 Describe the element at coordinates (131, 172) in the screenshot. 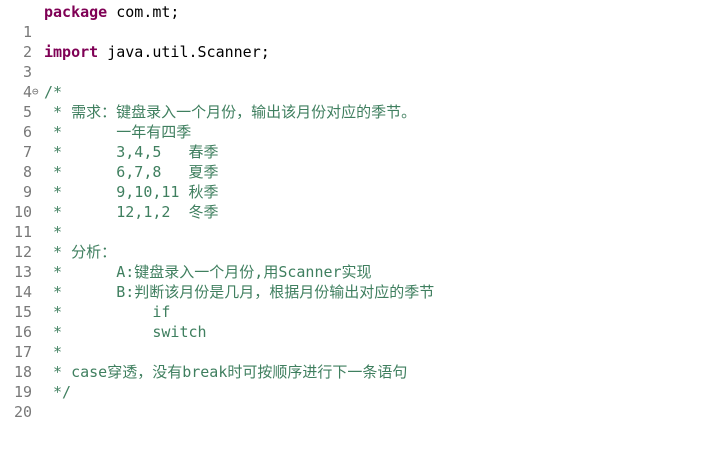

I see `comment-text: * 6,7,8 夏季` at that location.